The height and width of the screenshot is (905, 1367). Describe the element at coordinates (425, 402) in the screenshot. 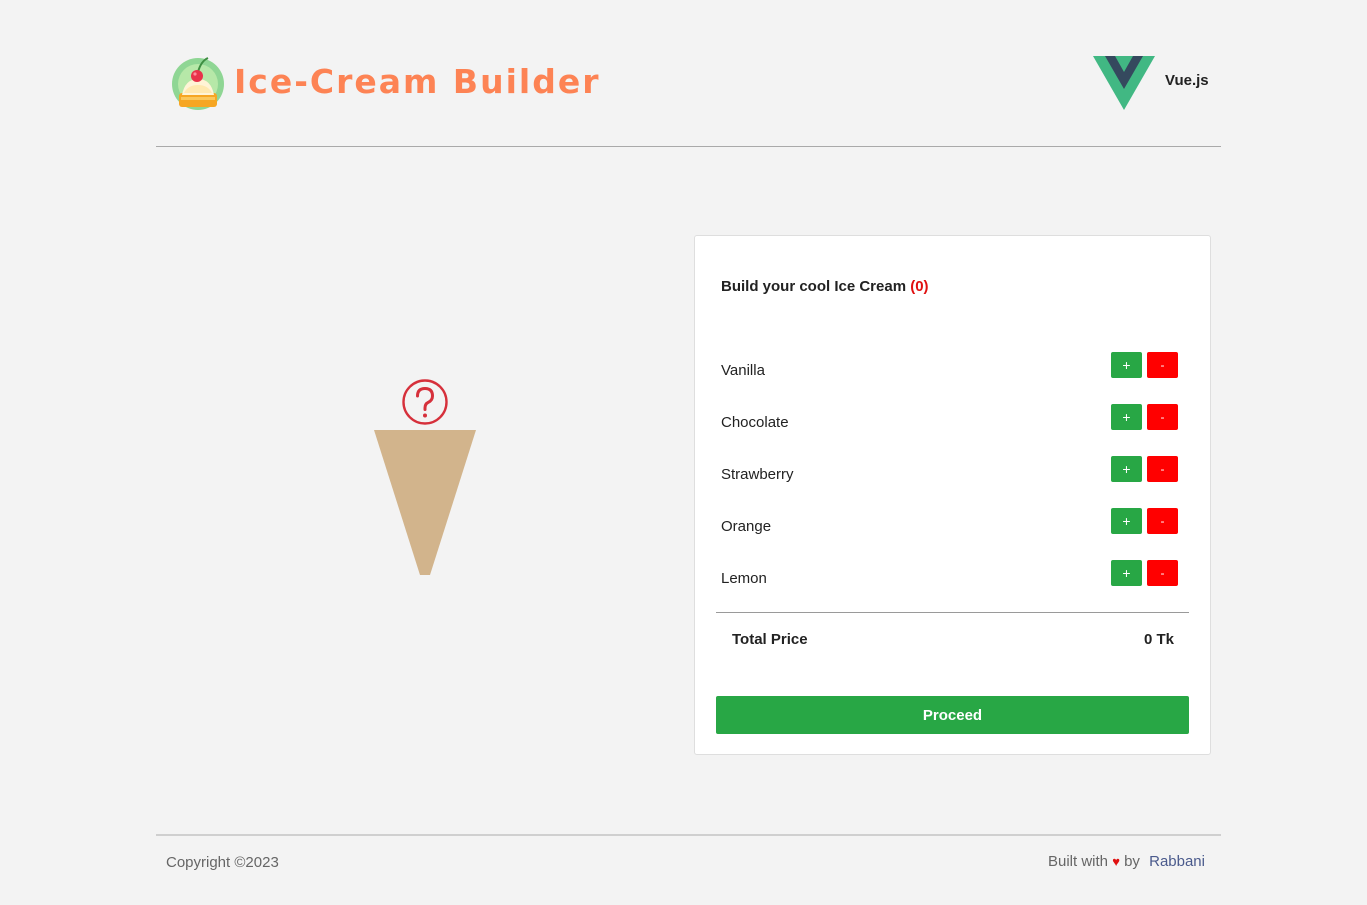

I see `question-mark-icon` at that location.